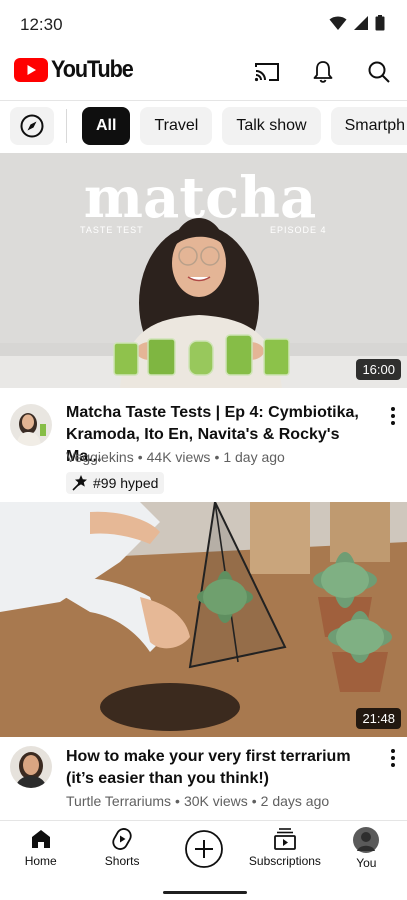 The image size is (407, 900). I want to click on cellular-signal-icon, so click(361, 23).